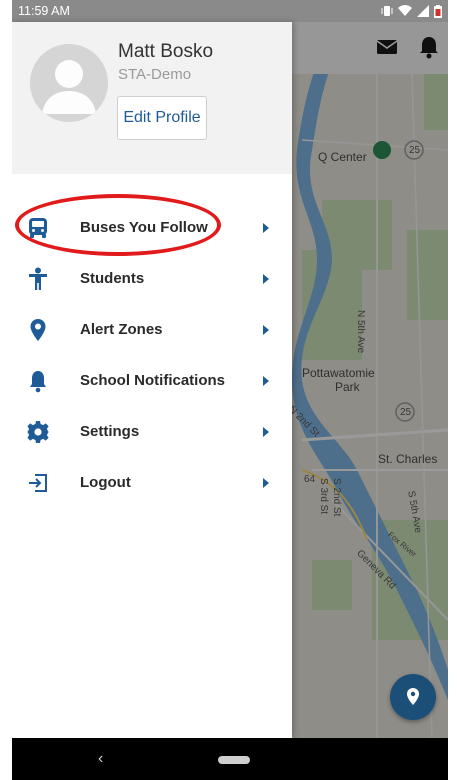 This screenshot has width=457, height=780. Describe the element at coordinates (38, 432) in the screenshot. I see `gear-icon` at that location.